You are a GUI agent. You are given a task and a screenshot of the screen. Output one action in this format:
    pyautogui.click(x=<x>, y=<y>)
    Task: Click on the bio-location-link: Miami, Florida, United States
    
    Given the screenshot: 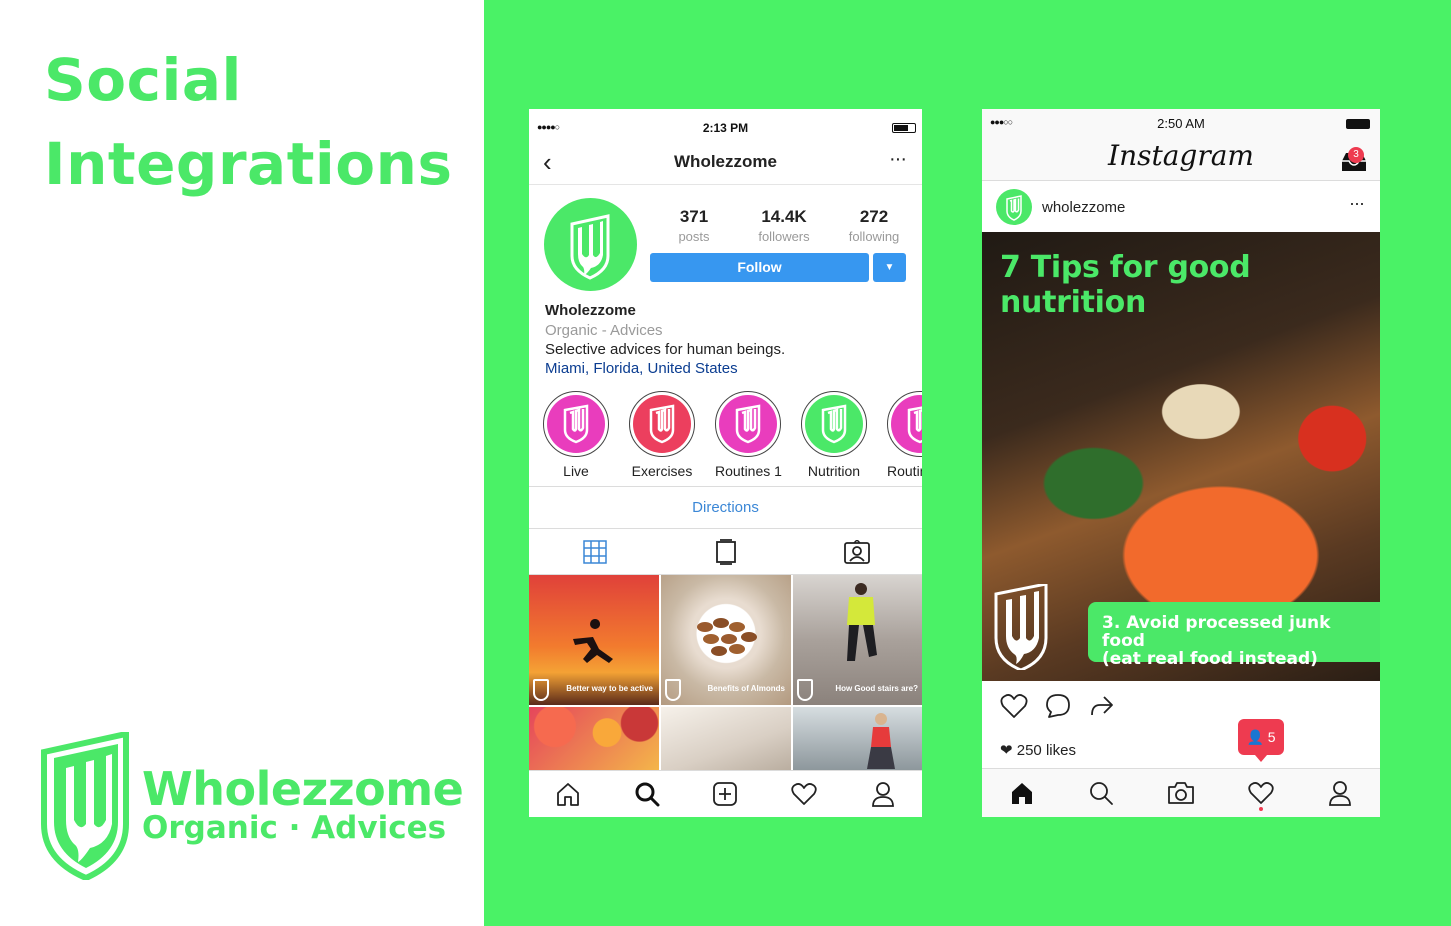 What is the action you would take?
    pyautogui.click(x=665, y=368)
    